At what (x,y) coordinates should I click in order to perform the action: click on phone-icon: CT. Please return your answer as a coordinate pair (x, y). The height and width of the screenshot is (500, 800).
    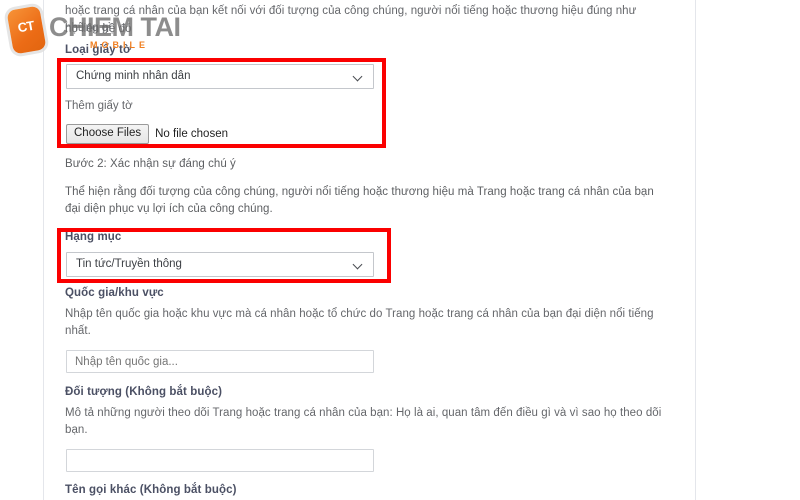
    Looking at the image, I should click on (26, 30).